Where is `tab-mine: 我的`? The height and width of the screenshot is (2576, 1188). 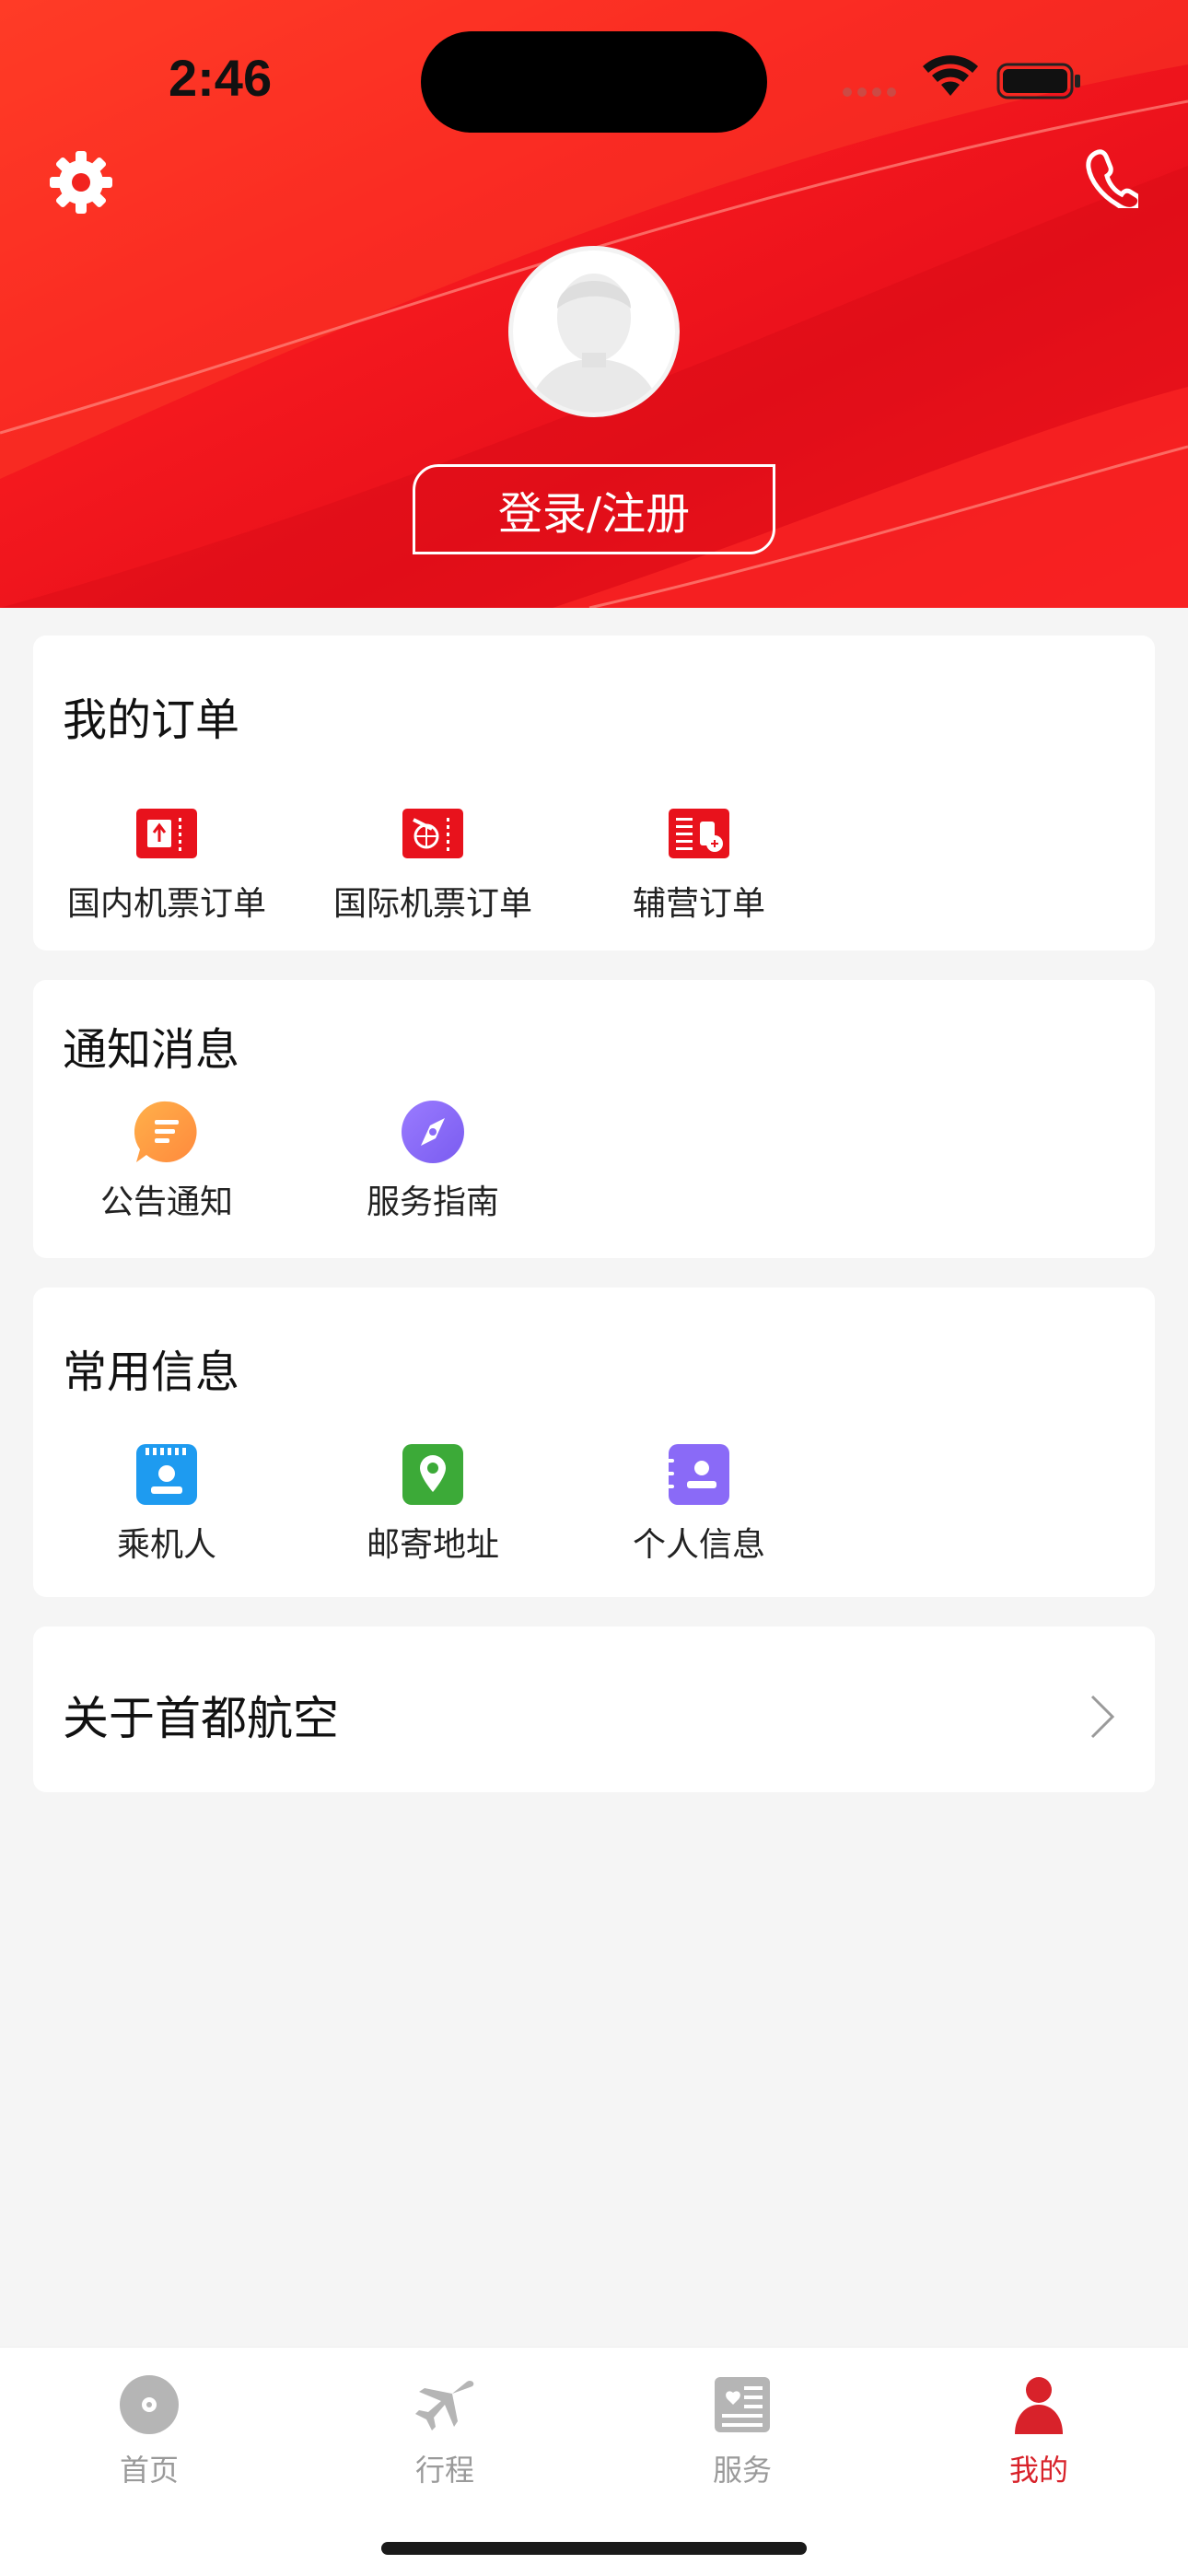 tab-mine: 我的 is located at coordinates (1039, 2430).